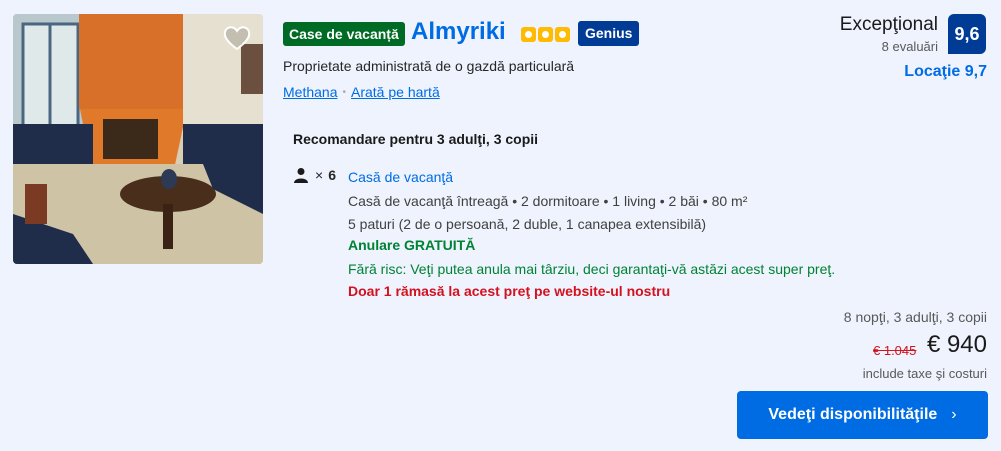 This screenshot has width=1001, height=451. What do you see at coordinates (344, 34) in the screenshot?
I see `property-type-badge: Case de vacanță` at bounding box center [344, 34].